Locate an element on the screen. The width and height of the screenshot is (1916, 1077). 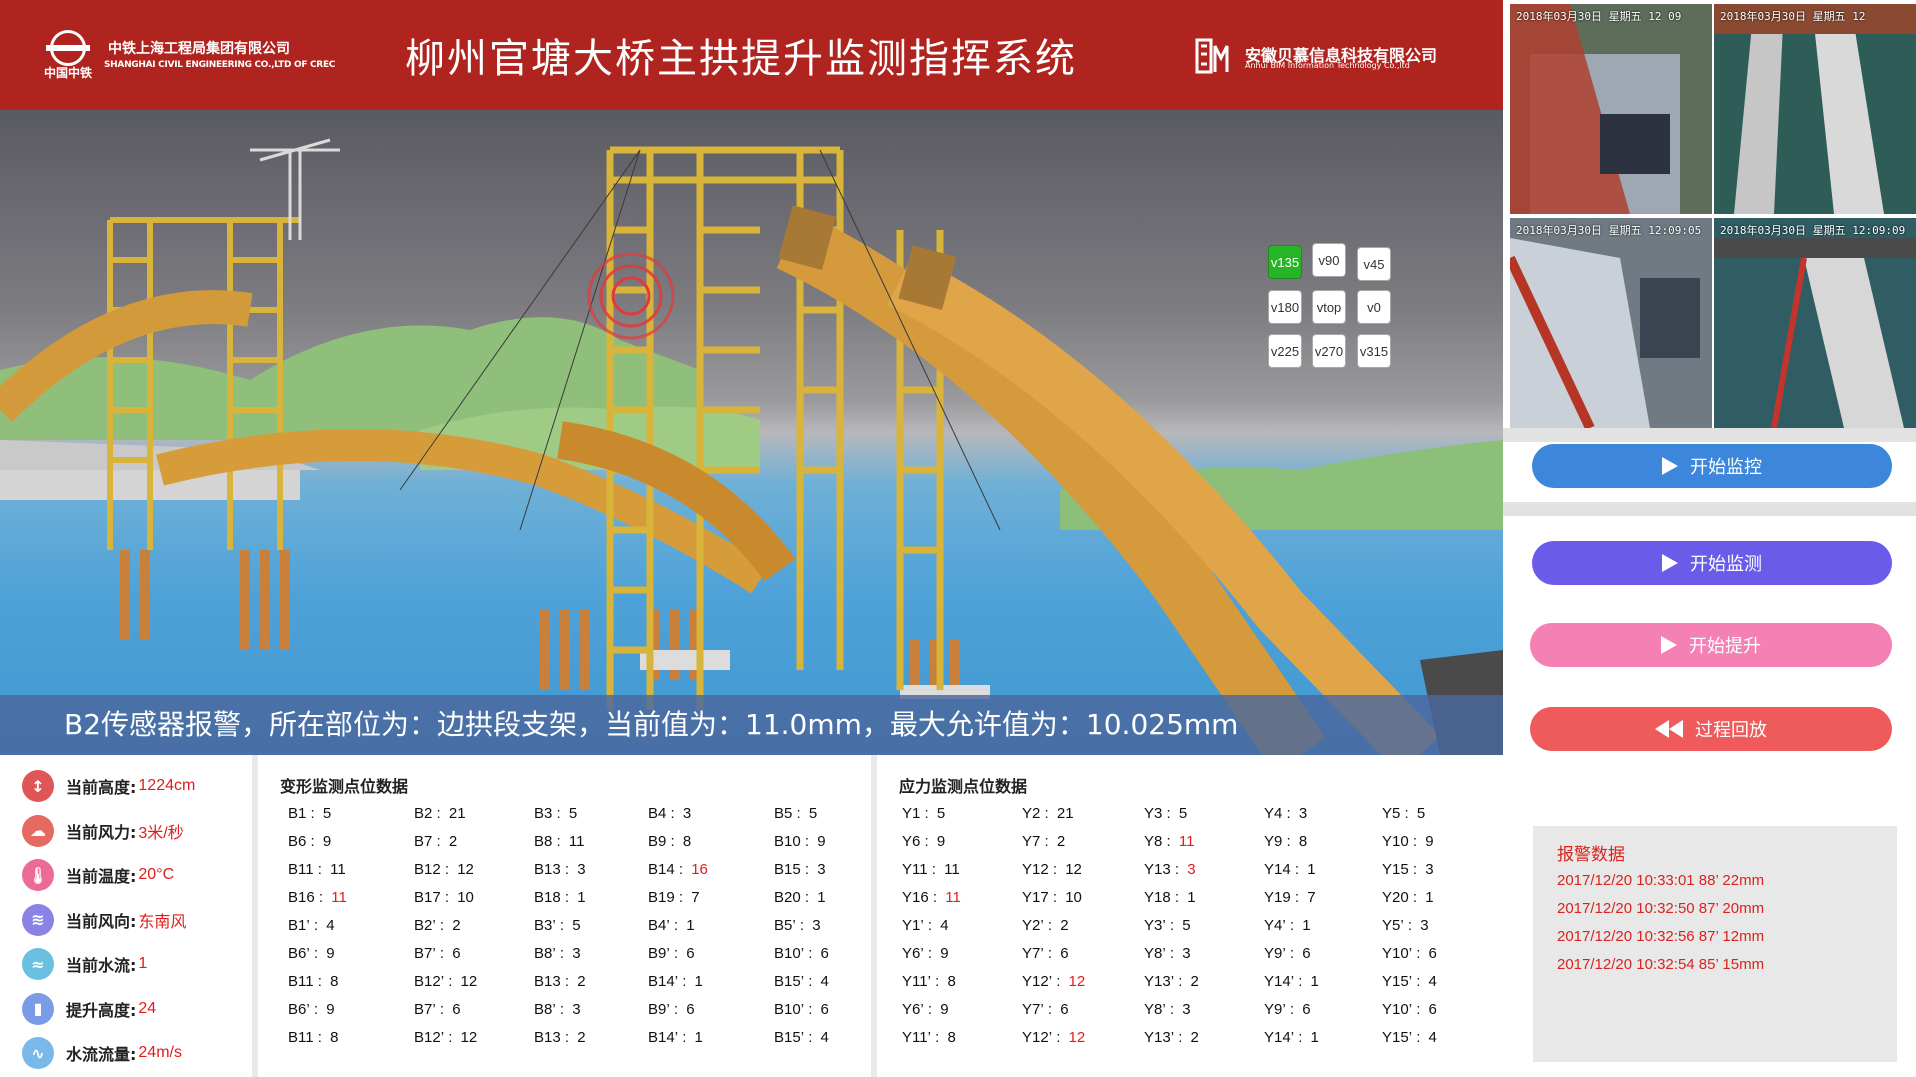
view-button-v270: v270 is located at coordinates (1329, 351).